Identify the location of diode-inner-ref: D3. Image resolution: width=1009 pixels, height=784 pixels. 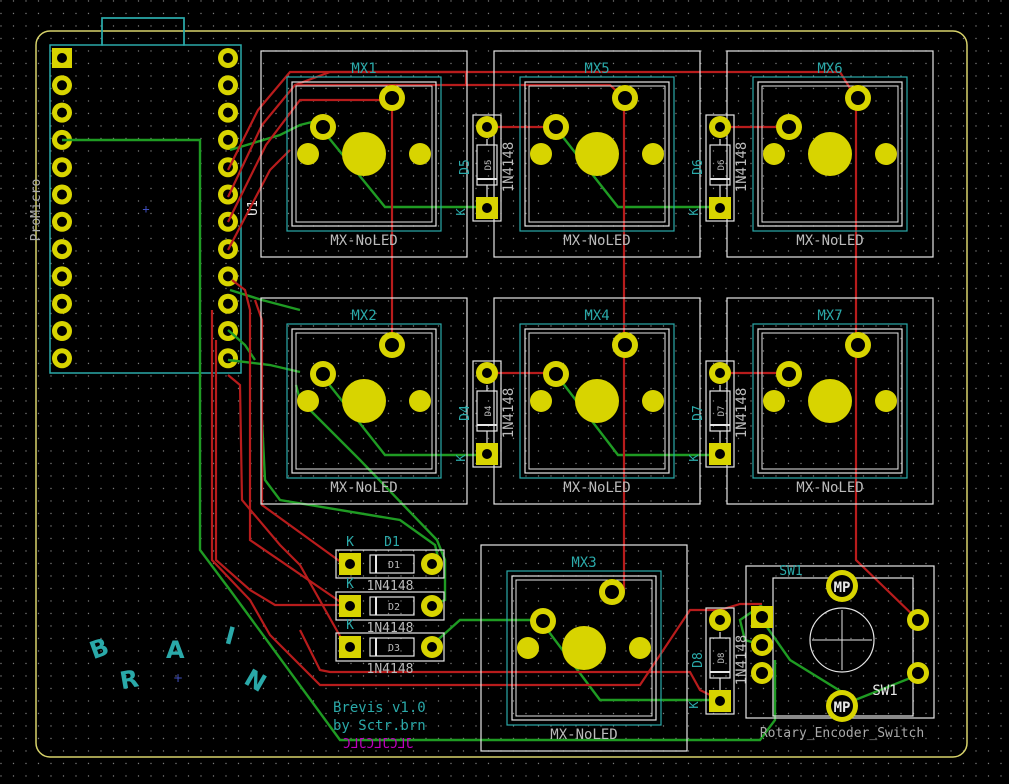
(394, 648).